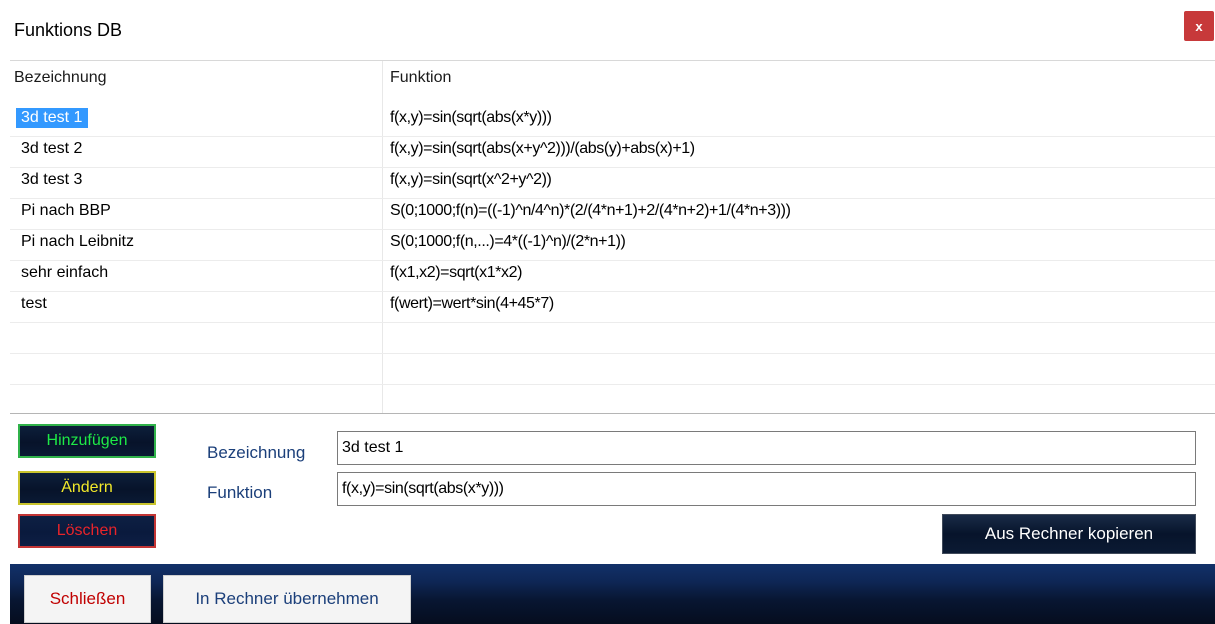 The image size is (1215, 624). Describe the element at coordinates (508, 241) in the screenshot. I see `row-function: S(0;1000;f(n,...)=4*((-1)^n)/(2*n+1))` at that location.